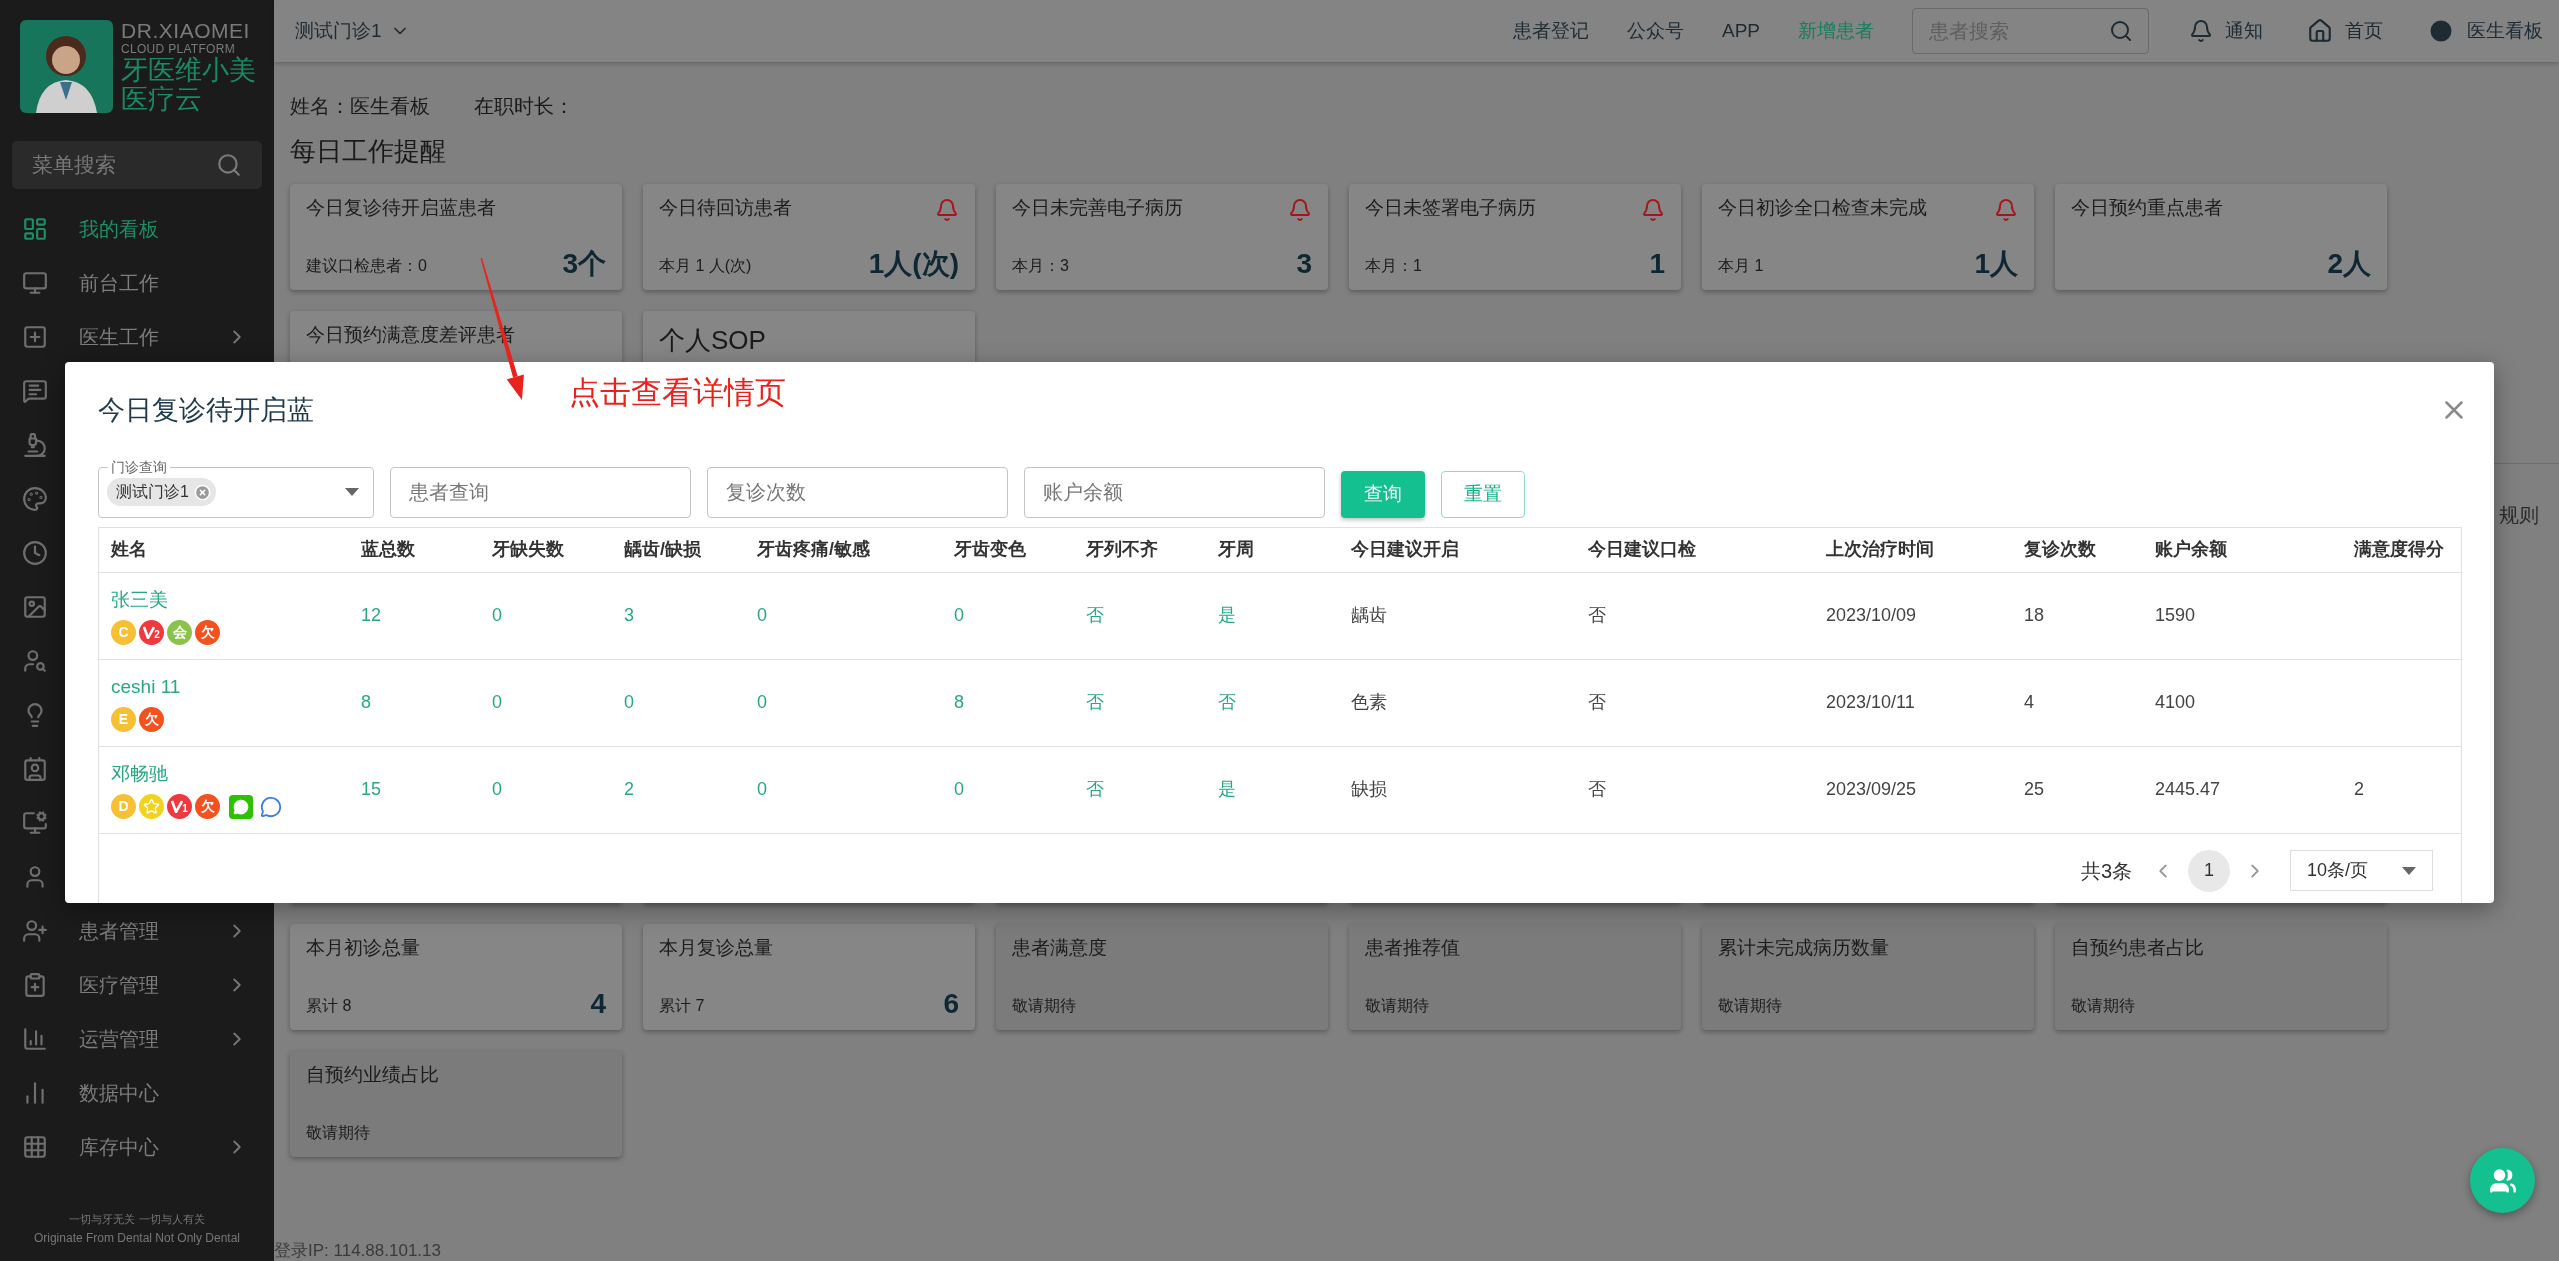 Image resolution: width=2559 pixels, height=1261 pixels. Describe the element at coordinates (1822, 208) in the screenshot. I see `card-title: 今日初诊全口检查未完成` at that location.